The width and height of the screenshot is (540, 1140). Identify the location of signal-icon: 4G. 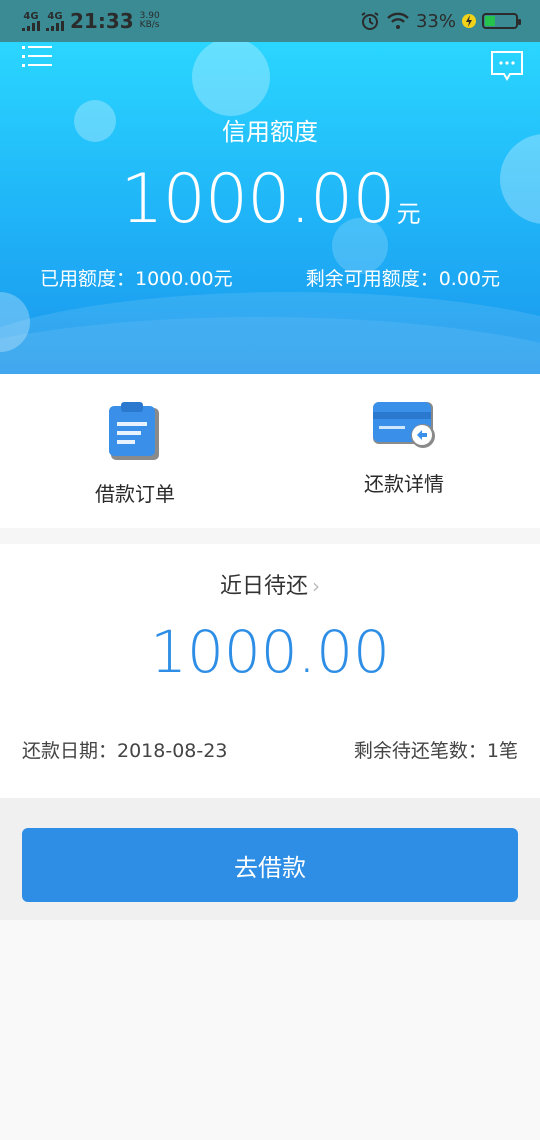
(31, 20).